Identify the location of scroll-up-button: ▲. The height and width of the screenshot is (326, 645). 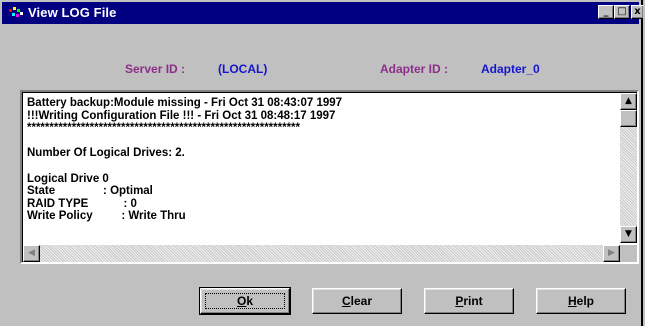
(628, 101).